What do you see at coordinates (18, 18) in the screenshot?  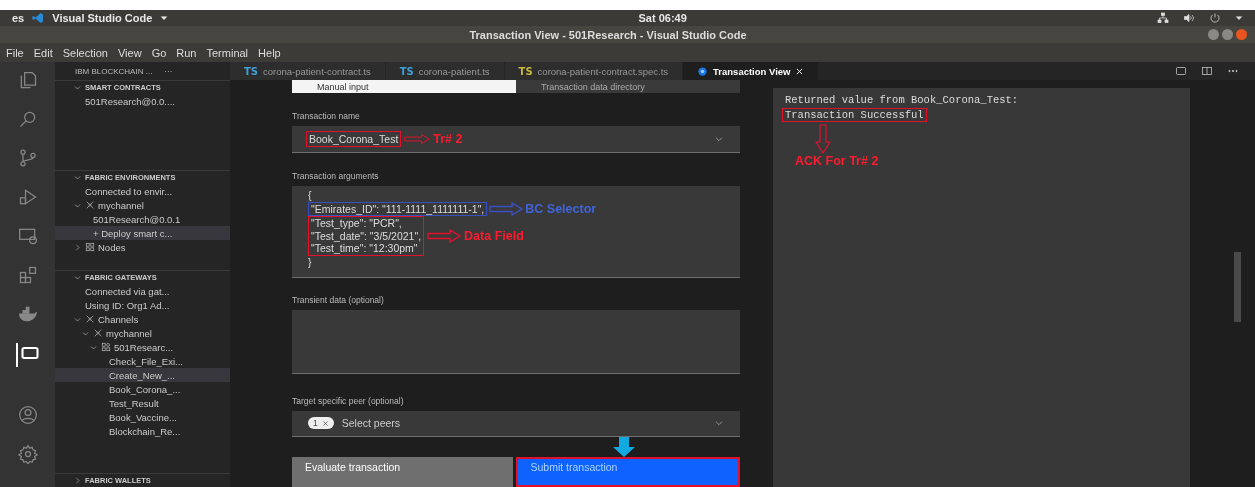 I see `activities-label: es` at bounding box center [18, 18].